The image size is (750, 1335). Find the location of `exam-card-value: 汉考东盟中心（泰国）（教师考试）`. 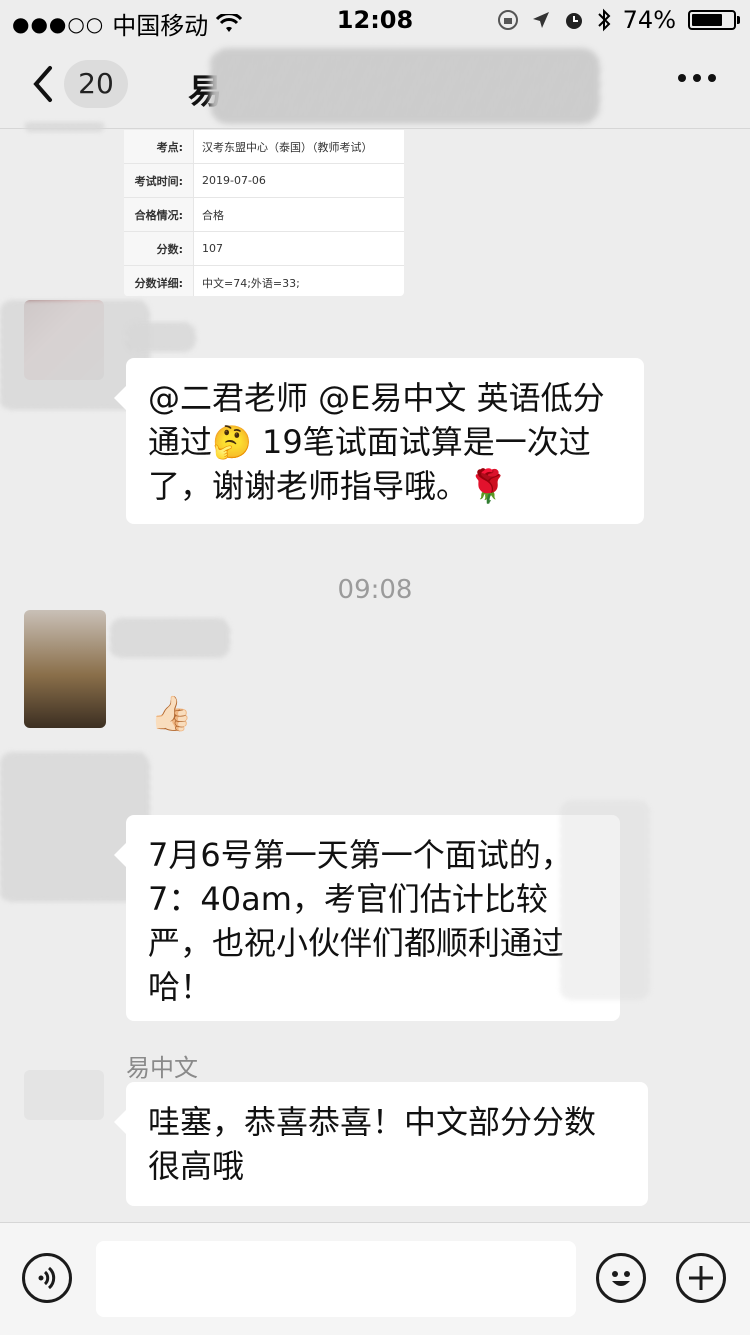

exam-card-value: 汉考东盟中心（泰国）（教师考试） is located at coordinates (287, 147).